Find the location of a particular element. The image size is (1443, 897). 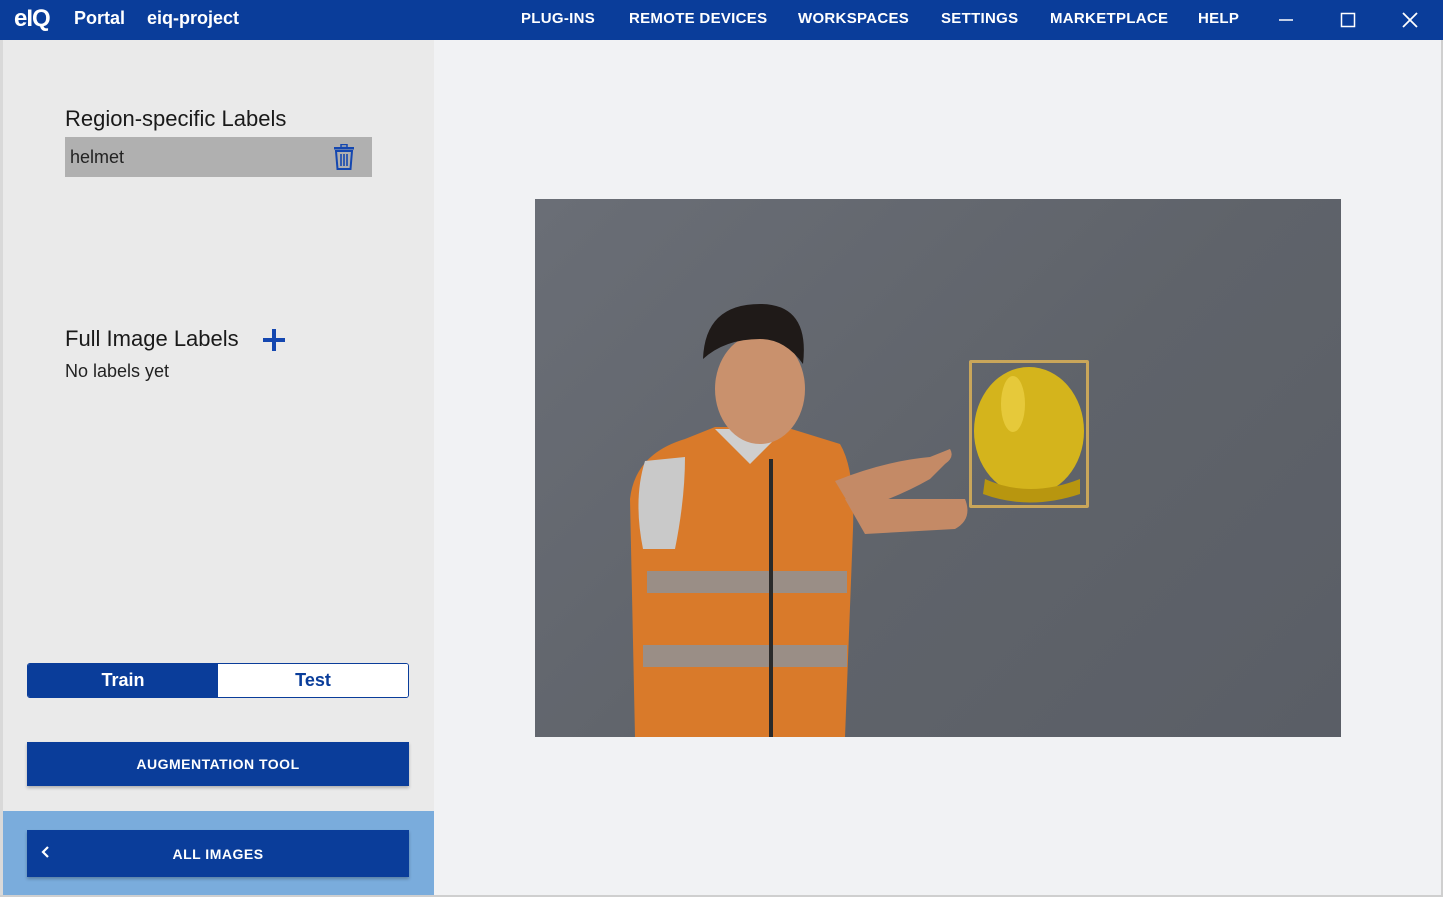

train-option: Train is located at coordinates (123, 680).